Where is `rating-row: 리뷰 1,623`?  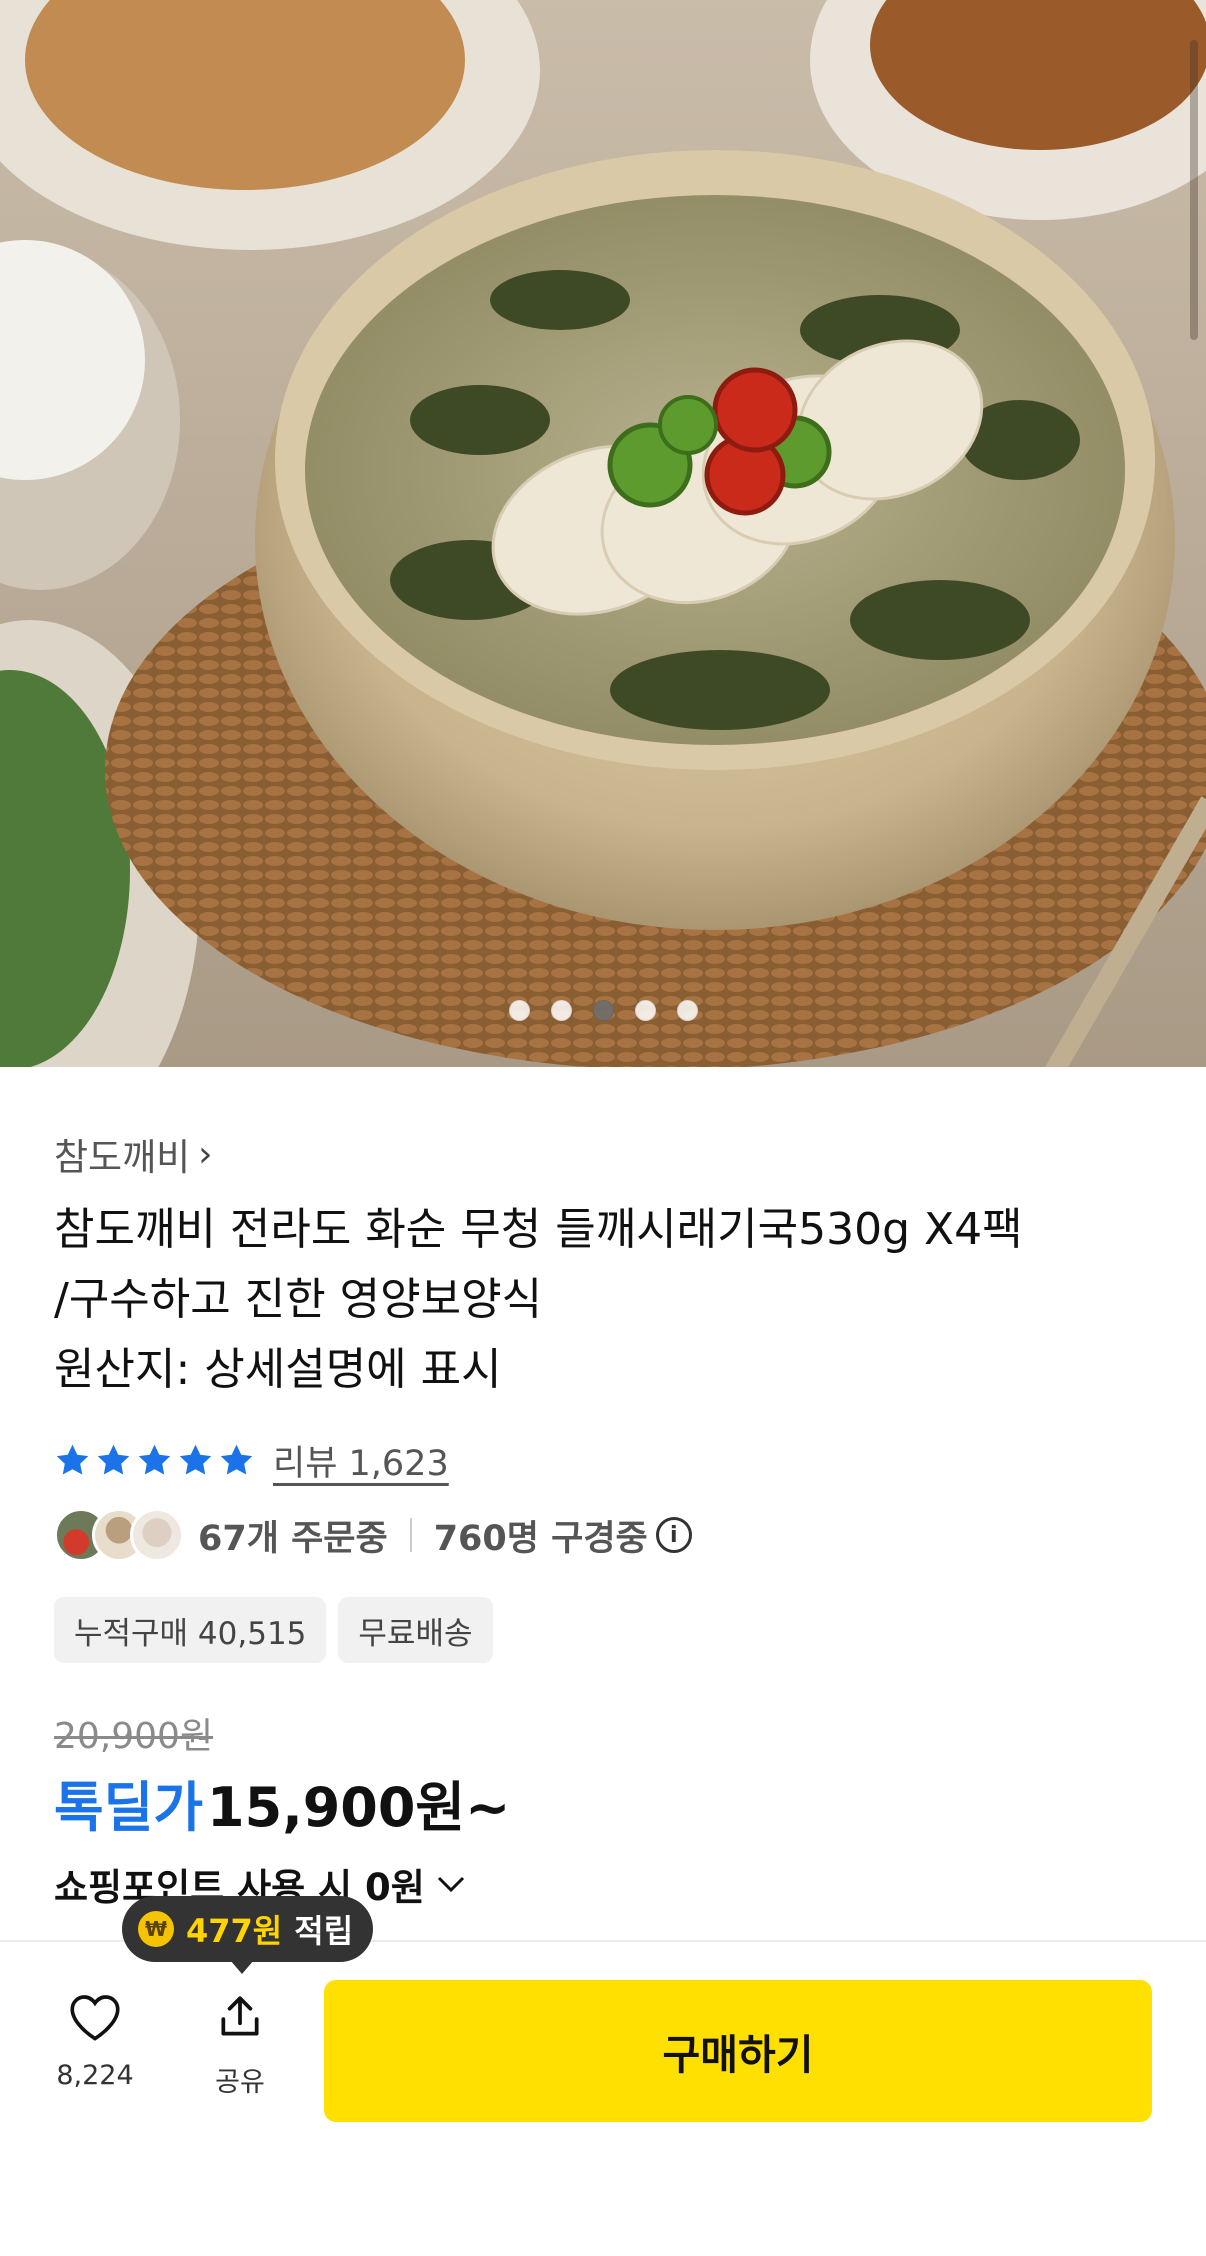 rating-row: 리뷰 1,623 is located at coordinates (251, 1460).